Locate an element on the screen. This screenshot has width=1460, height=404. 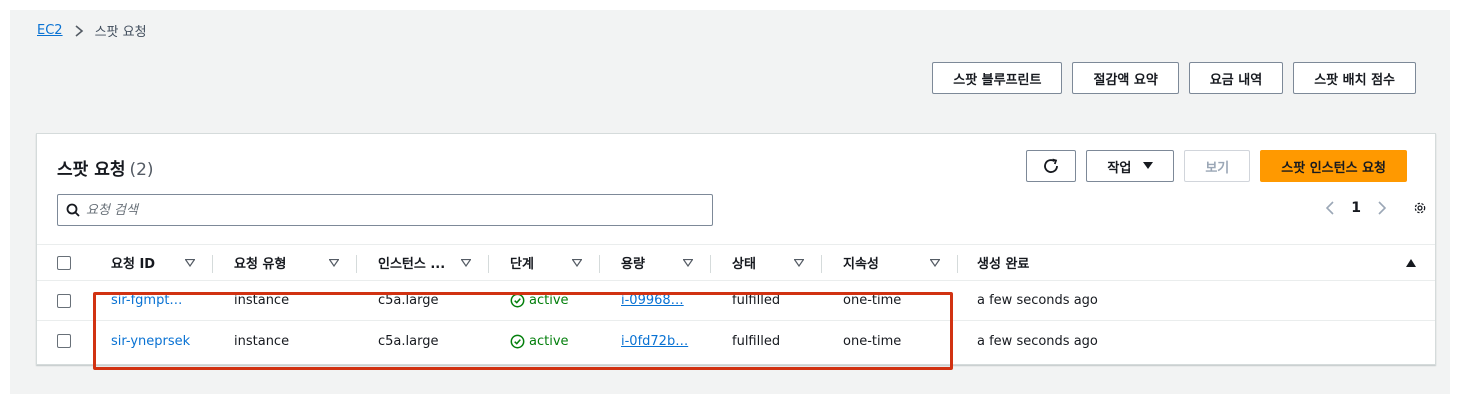
actions-dropdown-button: 작업 is located at coordinates (1130, 166).